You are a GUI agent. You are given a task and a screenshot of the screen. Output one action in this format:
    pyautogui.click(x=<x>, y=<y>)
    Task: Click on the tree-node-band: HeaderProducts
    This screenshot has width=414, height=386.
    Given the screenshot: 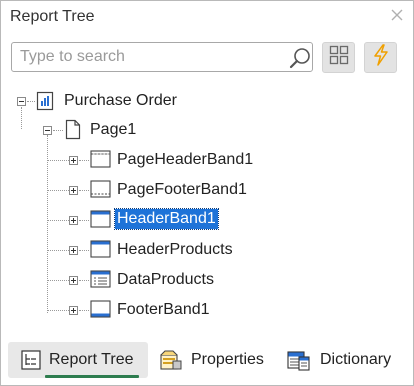 What is the action you would take?
    pyautogui.click(x=207, y=250)
    